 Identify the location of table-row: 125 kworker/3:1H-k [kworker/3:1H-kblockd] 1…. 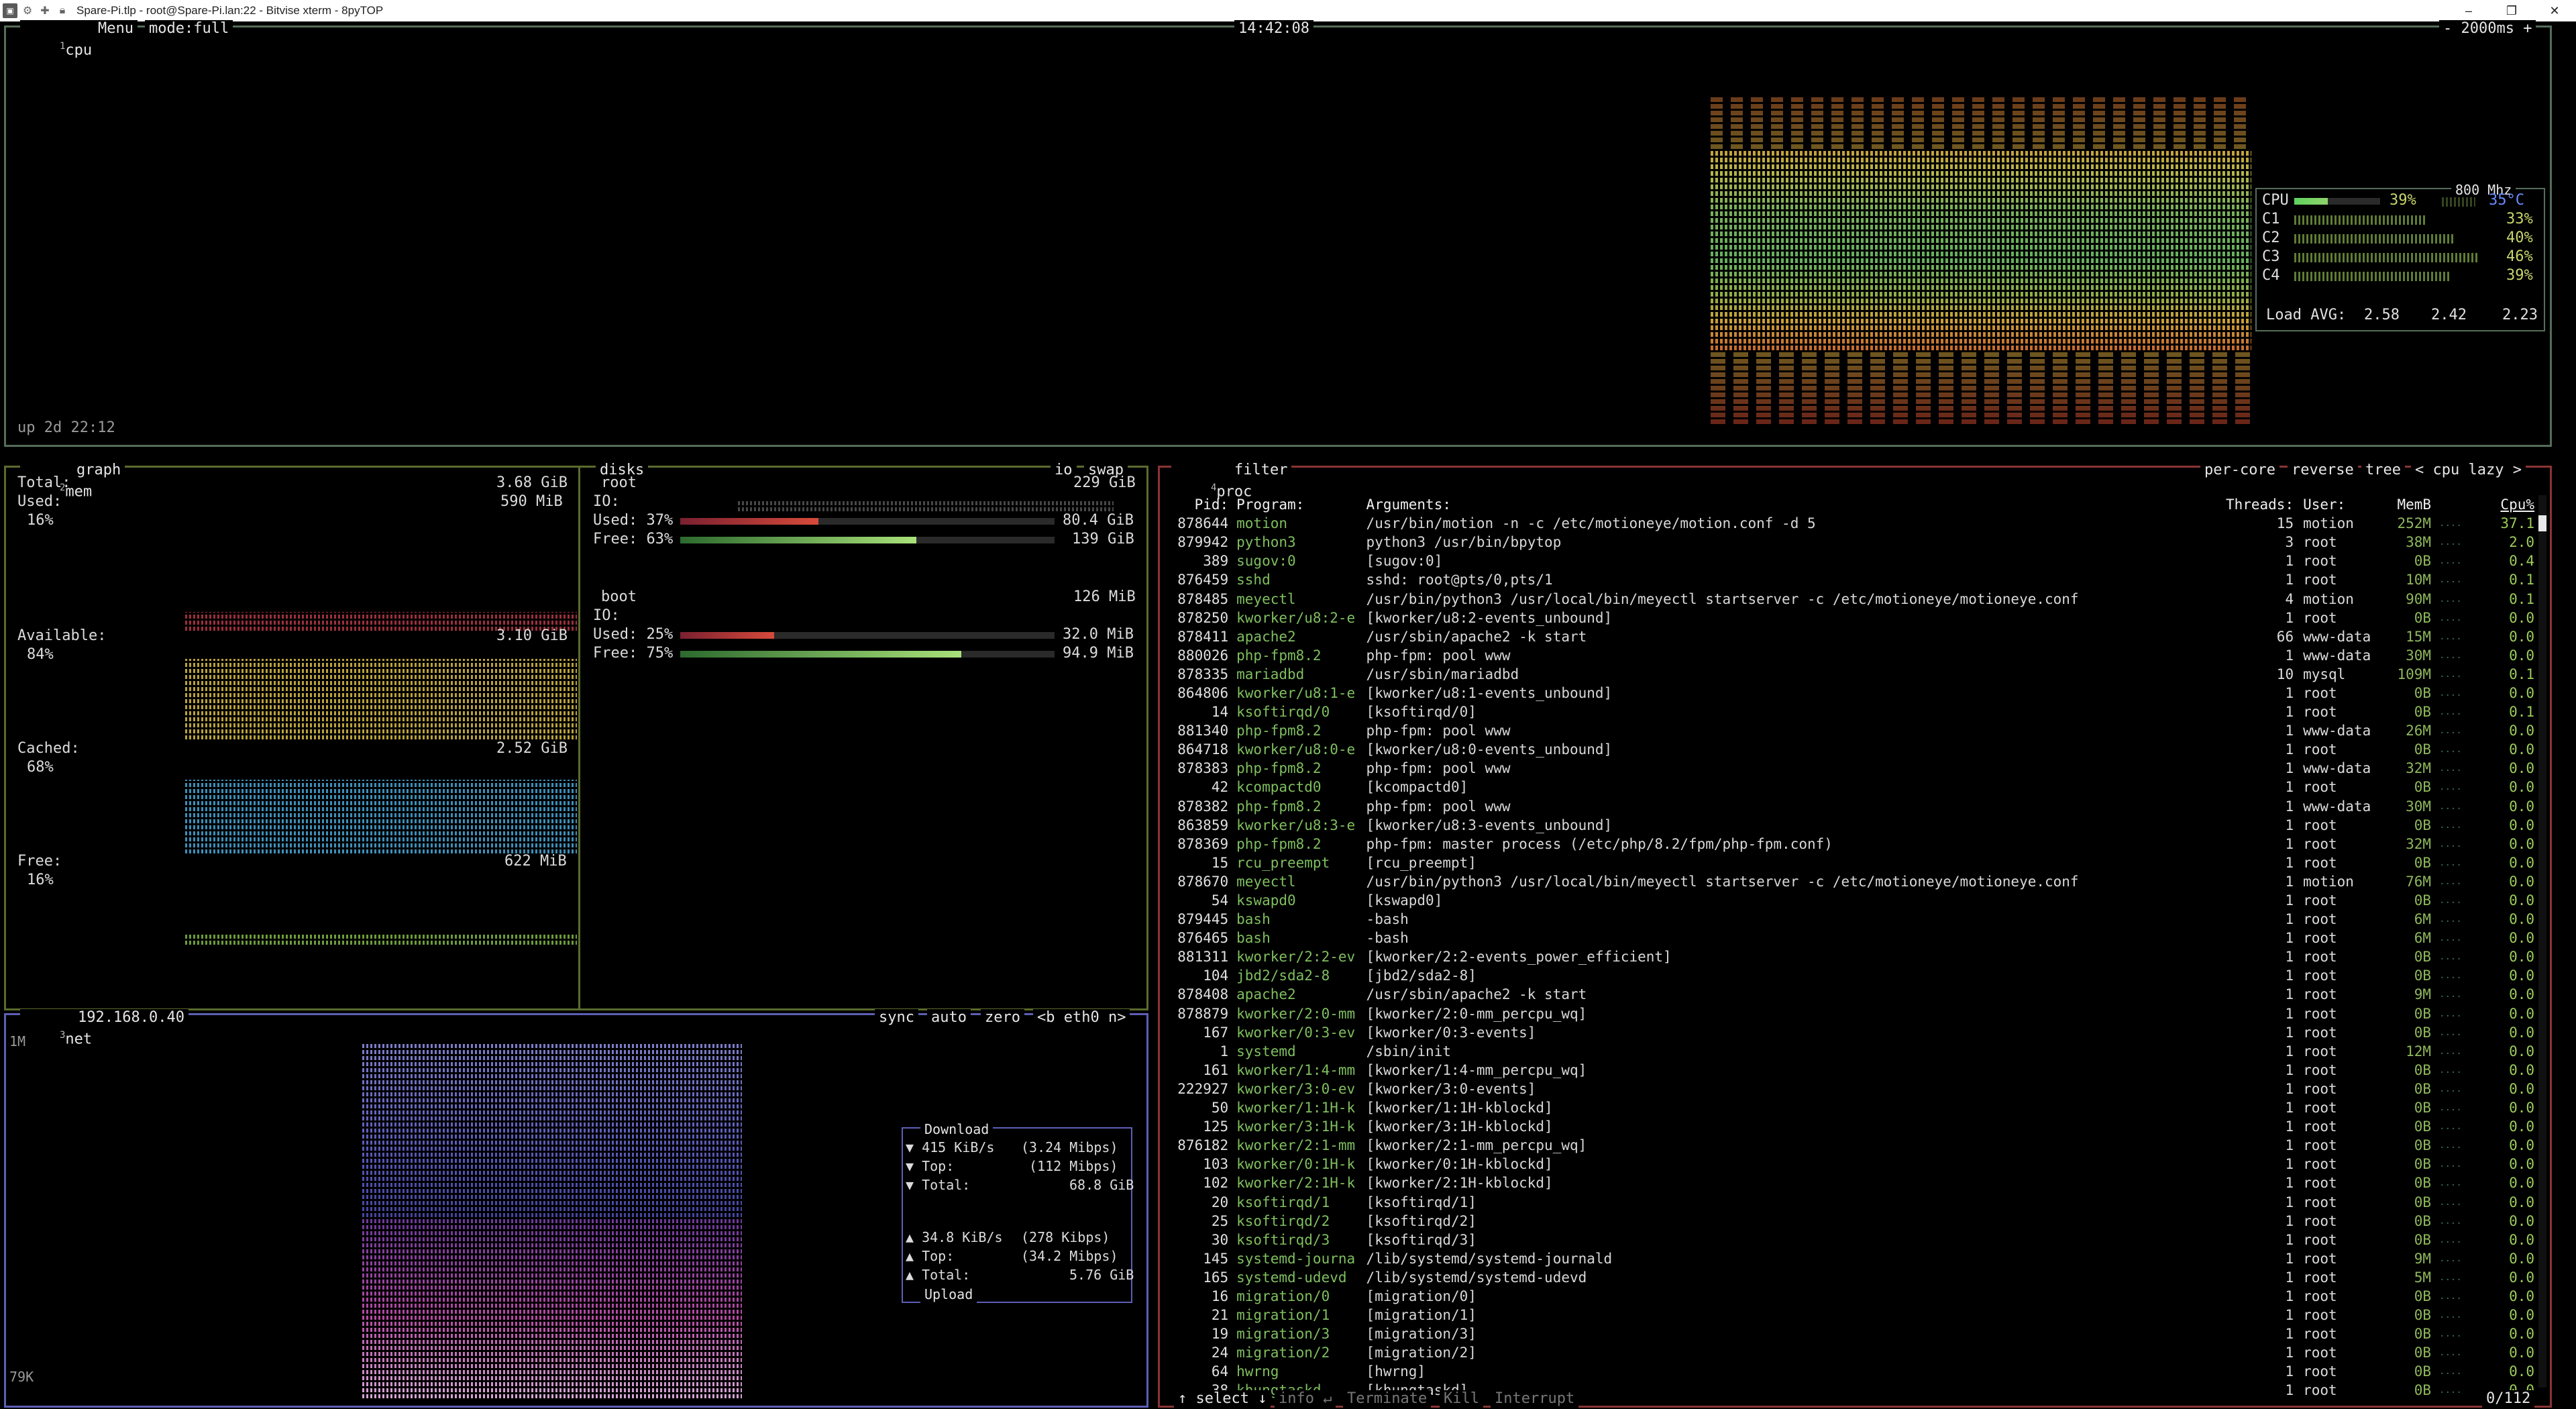
(1850, 1126).